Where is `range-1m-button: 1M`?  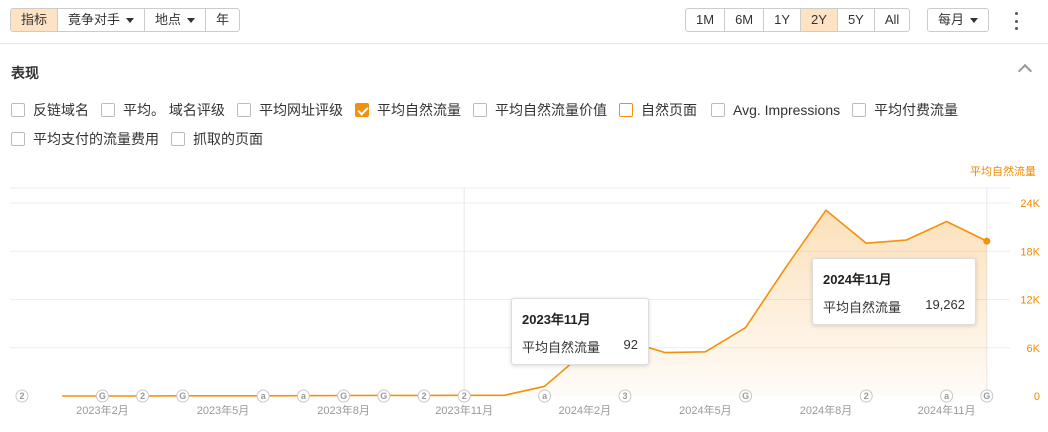 range-1m-button: 1M is located at coordinates (706, 20).